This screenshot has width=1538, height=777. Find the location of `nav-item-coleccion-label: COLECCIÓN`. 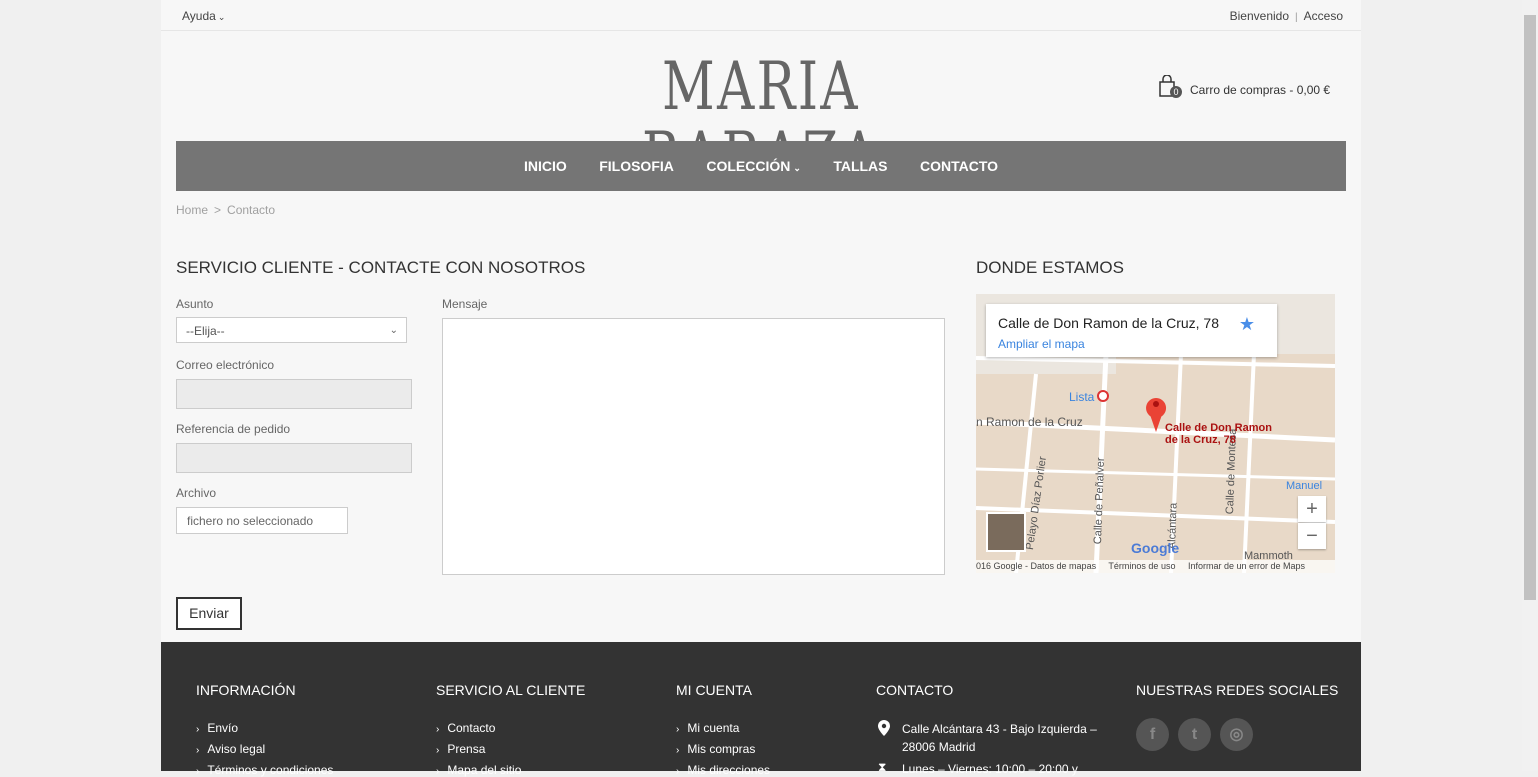

nav-item-coleccion-label: COLECCIÓN is located at coordinates (748, 166).